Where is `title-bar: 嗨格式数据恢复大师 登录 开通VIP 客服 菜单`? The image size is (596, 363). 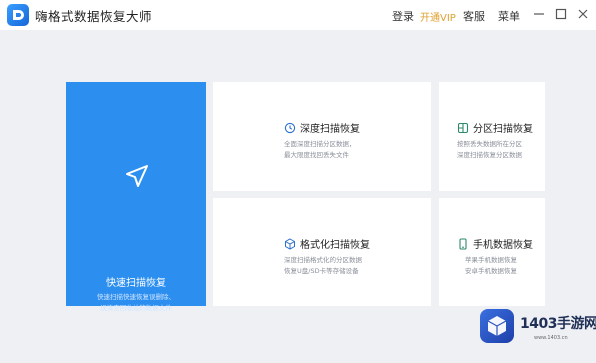 title-bar: 嗨格式数据恢复大师 登录 开通VIP 客服 菜单 is located at coordinates (298, 15).